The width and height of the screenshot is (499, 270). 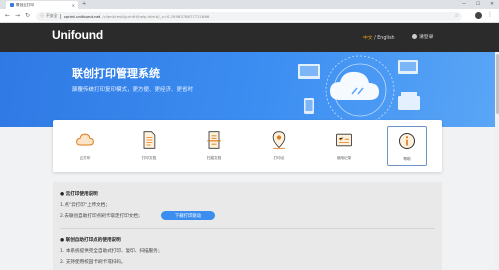 I want to click on section-title: ● 联创自助打印点的使用说明, so click(x=90, y=240).